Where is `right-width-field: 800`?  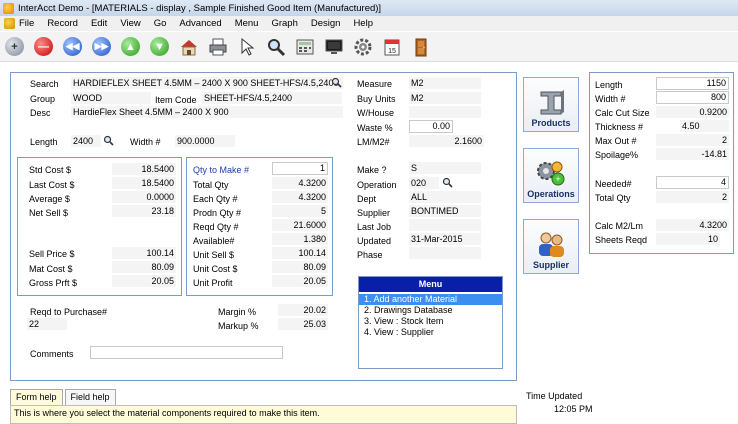
right-width-field: 800 is located at coordinates (692, 97).